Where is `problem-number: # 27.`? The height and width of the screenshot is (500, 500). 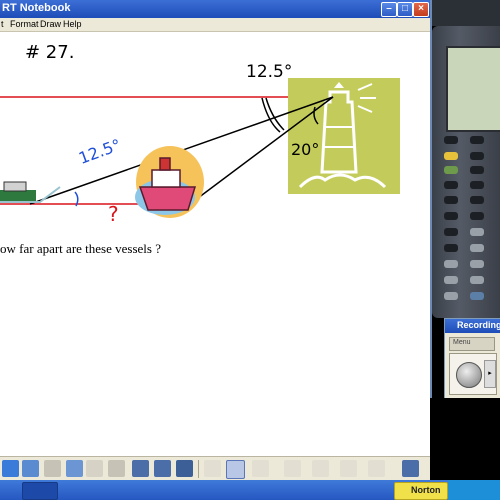 problem-number: # 27. is located at coordinates (50, 52).